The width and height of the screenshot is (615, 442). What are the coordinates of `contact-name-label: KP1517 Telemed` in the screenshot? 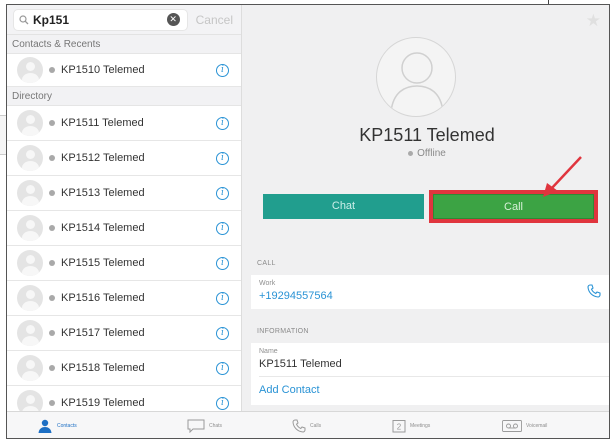 It's located at (103, 333).